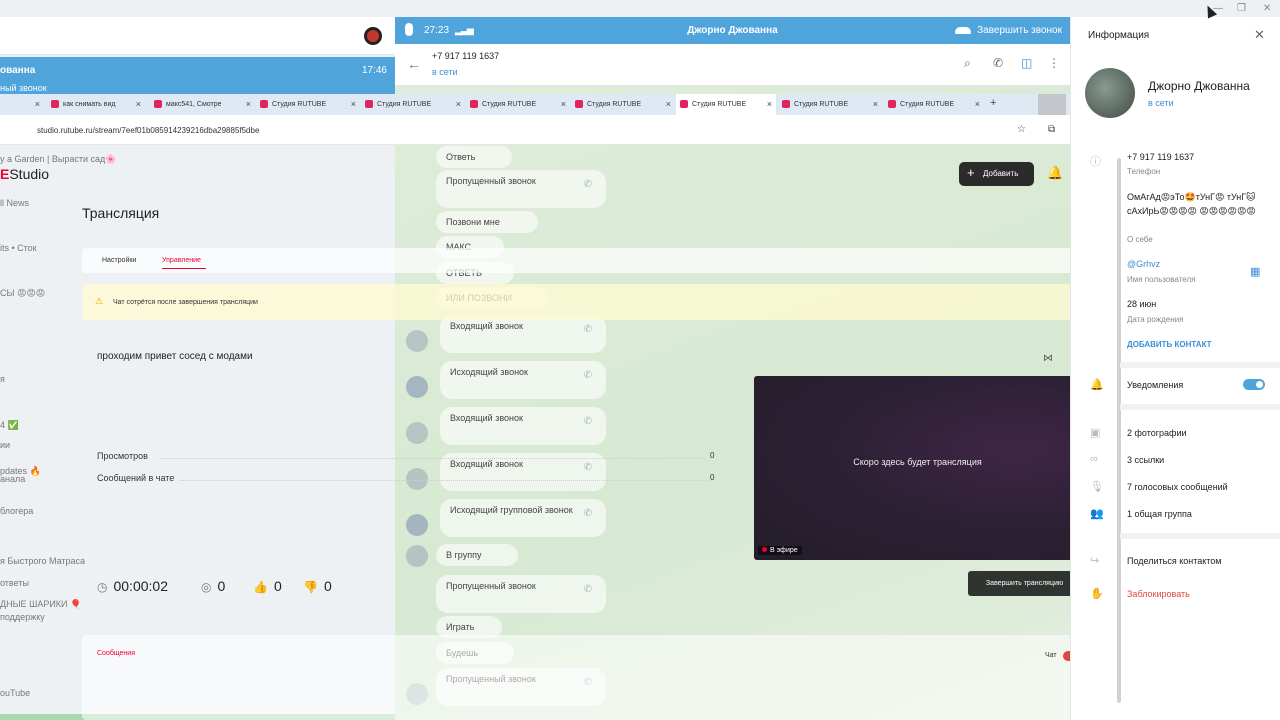 This screenshot has height=720, width=1280. Describe the element at coordinates (1254, 384) in the screenshot. I see `notifications-toggle` at that location.